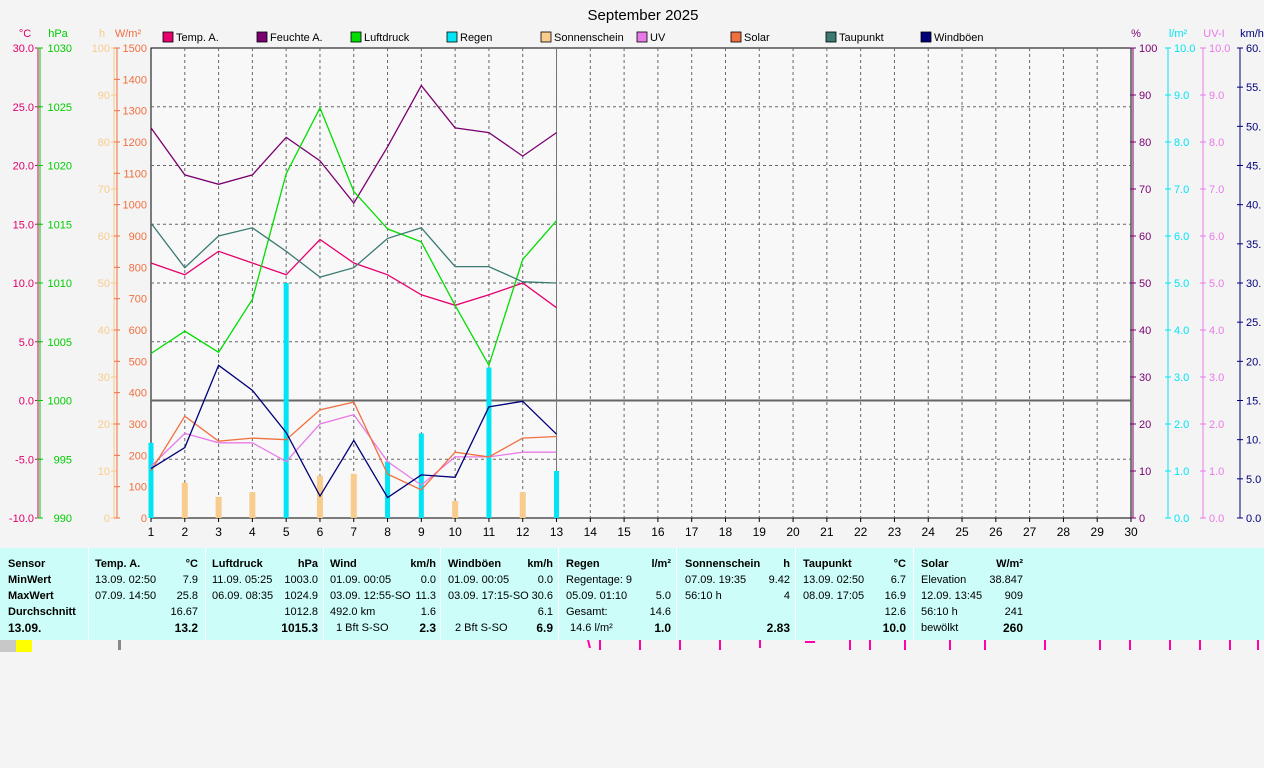  I want to click on temp-unit-label: °C, so click(25, 34).